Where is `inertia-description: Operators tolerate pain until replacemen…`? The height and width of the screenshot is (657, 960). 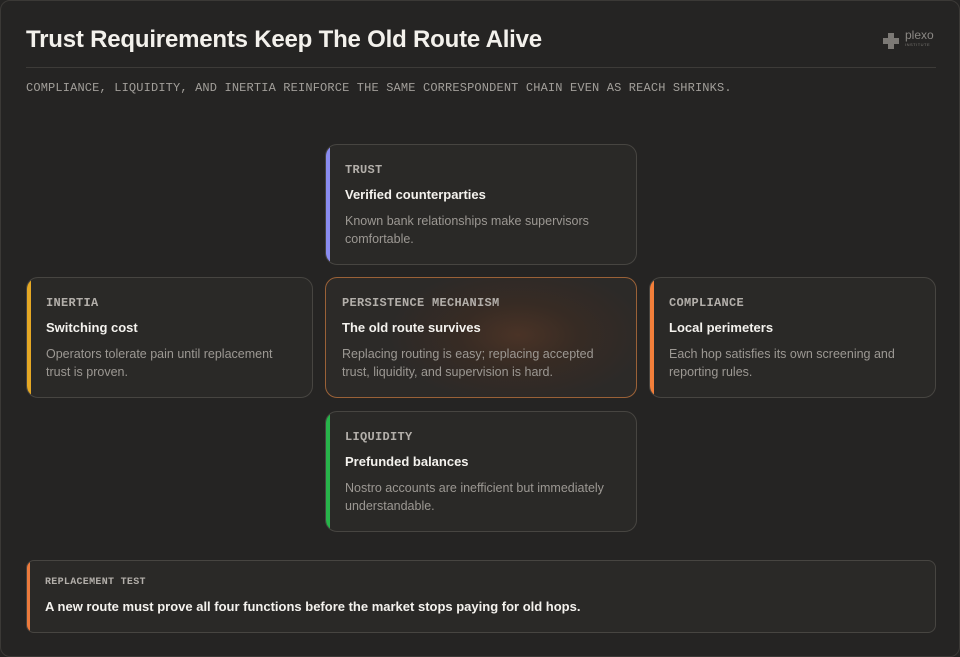 inertia-description: Operators tolerate pain until replacemen… is located at coordinates (159, 363).